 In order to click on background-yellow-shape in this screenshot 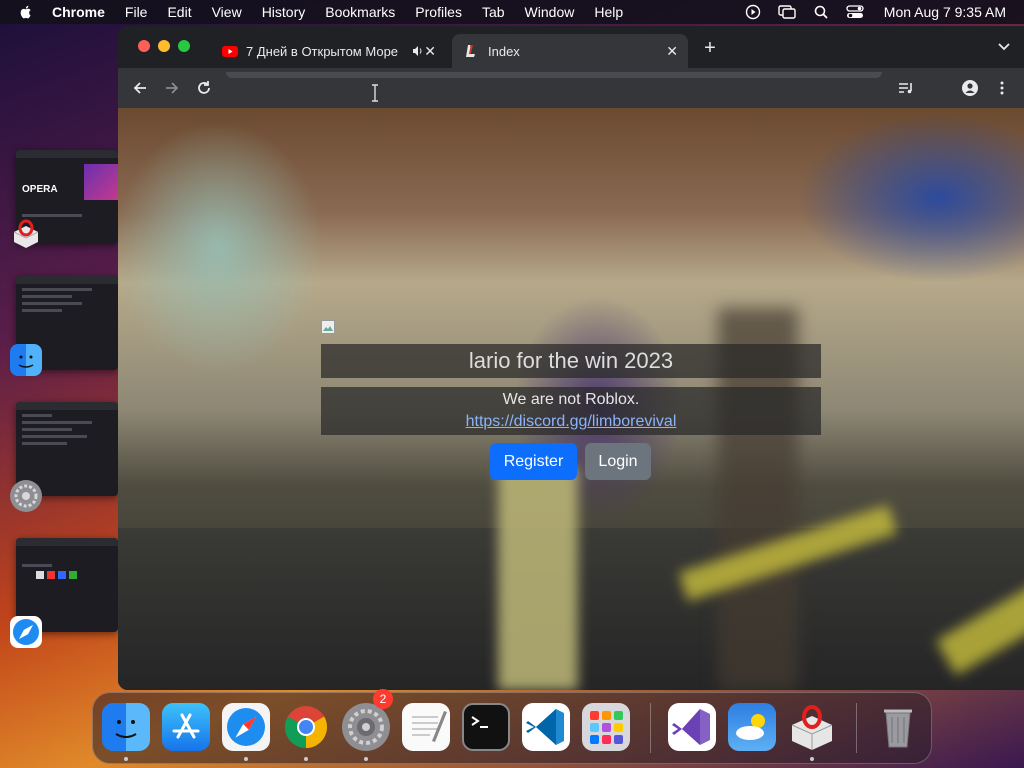, I will do `click(538, 579)`.